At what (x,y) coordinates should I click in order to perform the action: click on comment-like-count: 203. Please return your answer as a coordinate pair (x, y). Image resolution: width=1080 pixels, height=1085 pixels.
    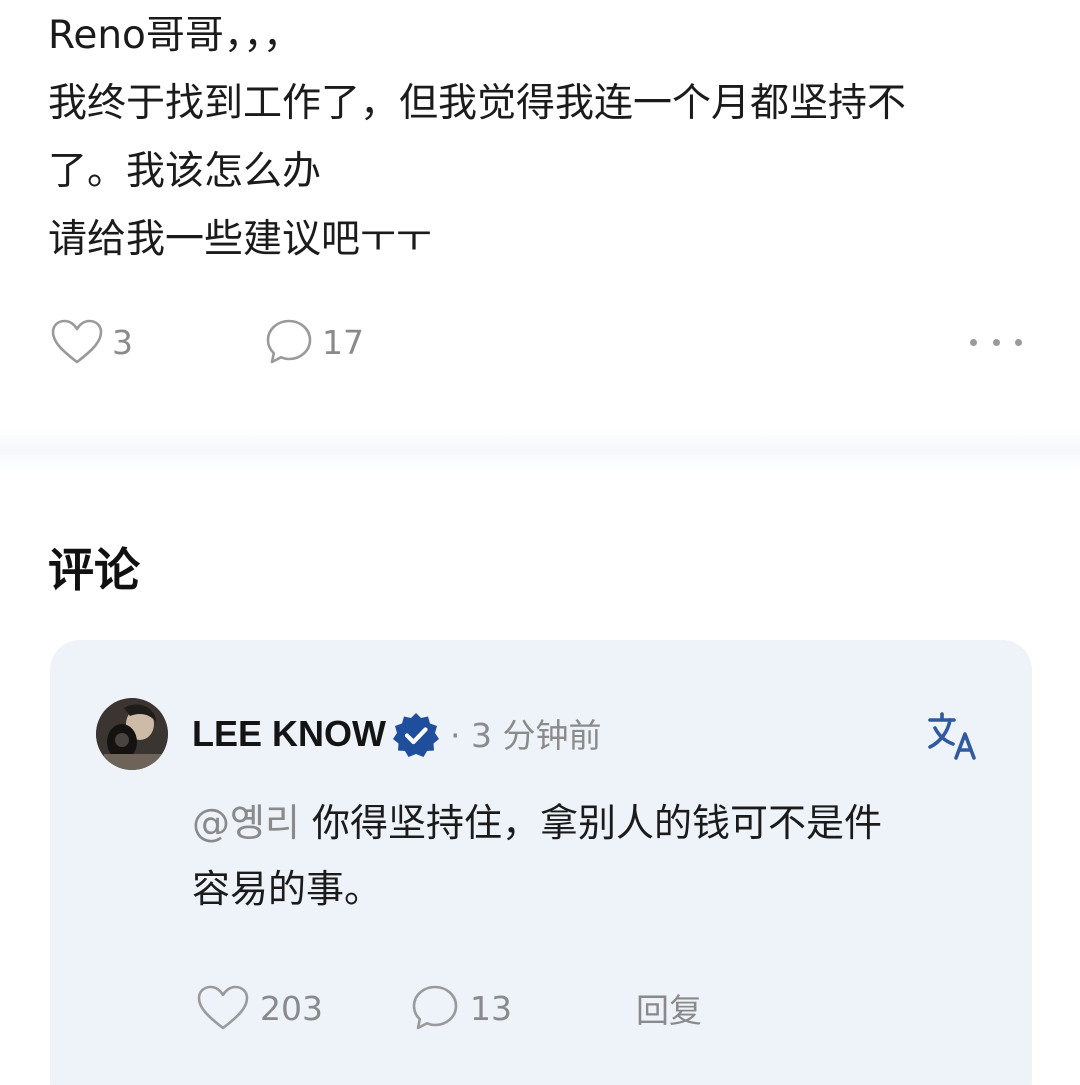
    Looking at the image, I should click on (291, 1008).